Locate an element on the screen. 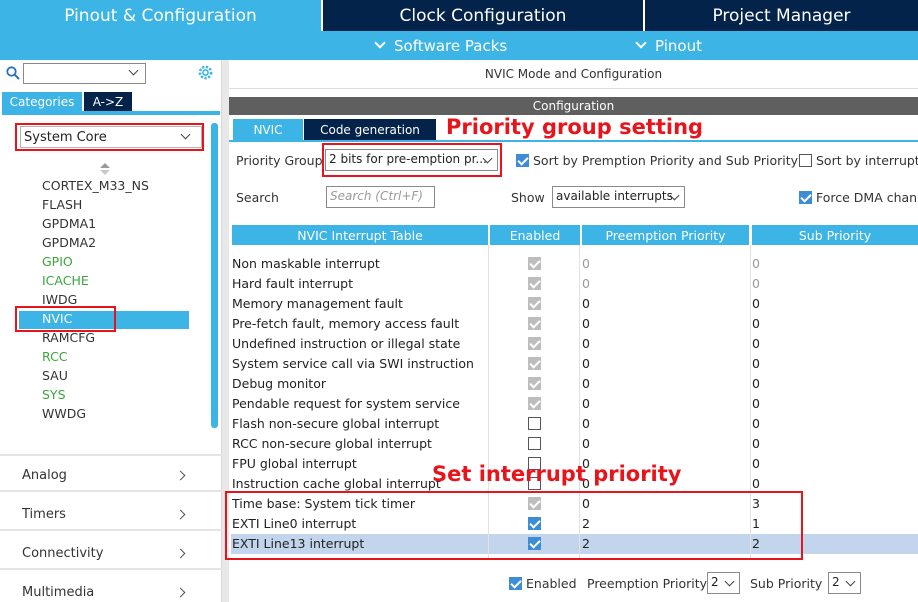  priority-group-label: Priority Group is located at coordinates (279, 160).